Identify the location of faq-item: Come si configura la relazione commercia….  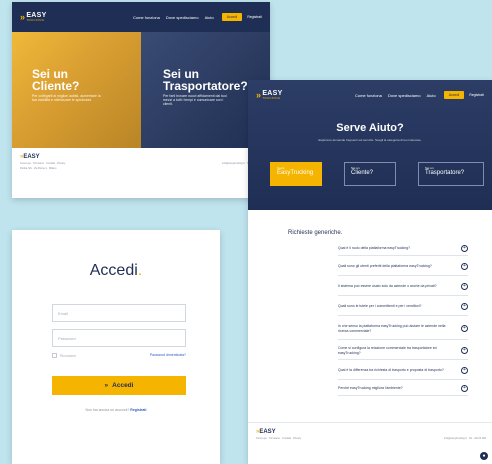
(403, 351).